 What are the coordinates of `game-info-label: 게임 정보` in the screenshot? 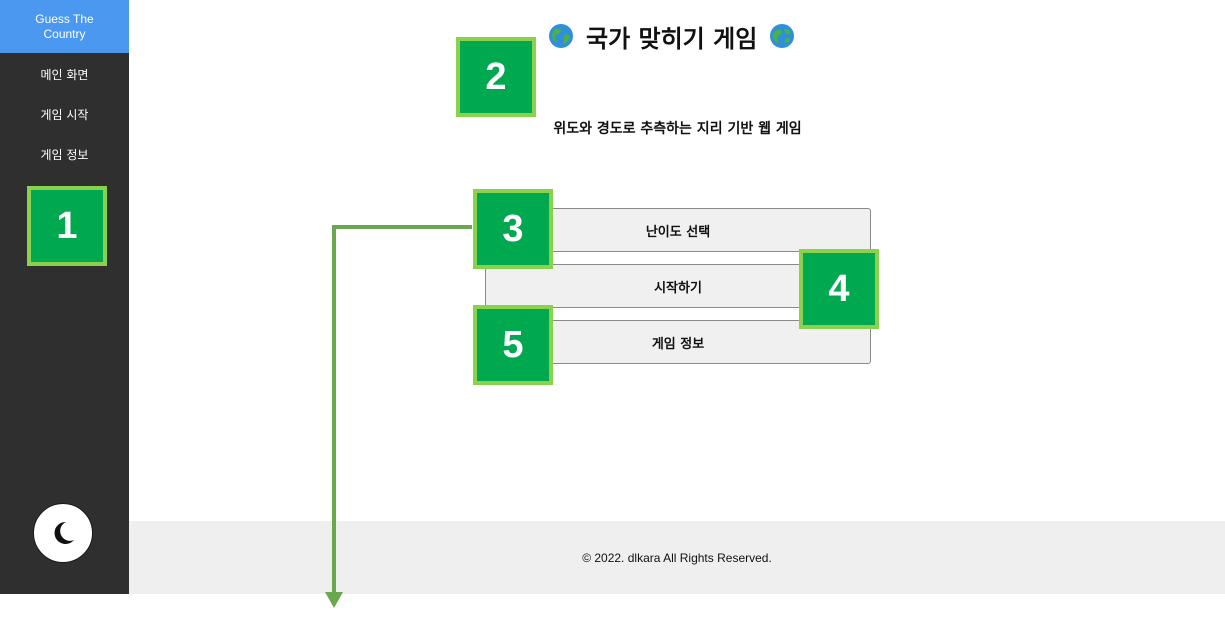 It's located at (678, 344).